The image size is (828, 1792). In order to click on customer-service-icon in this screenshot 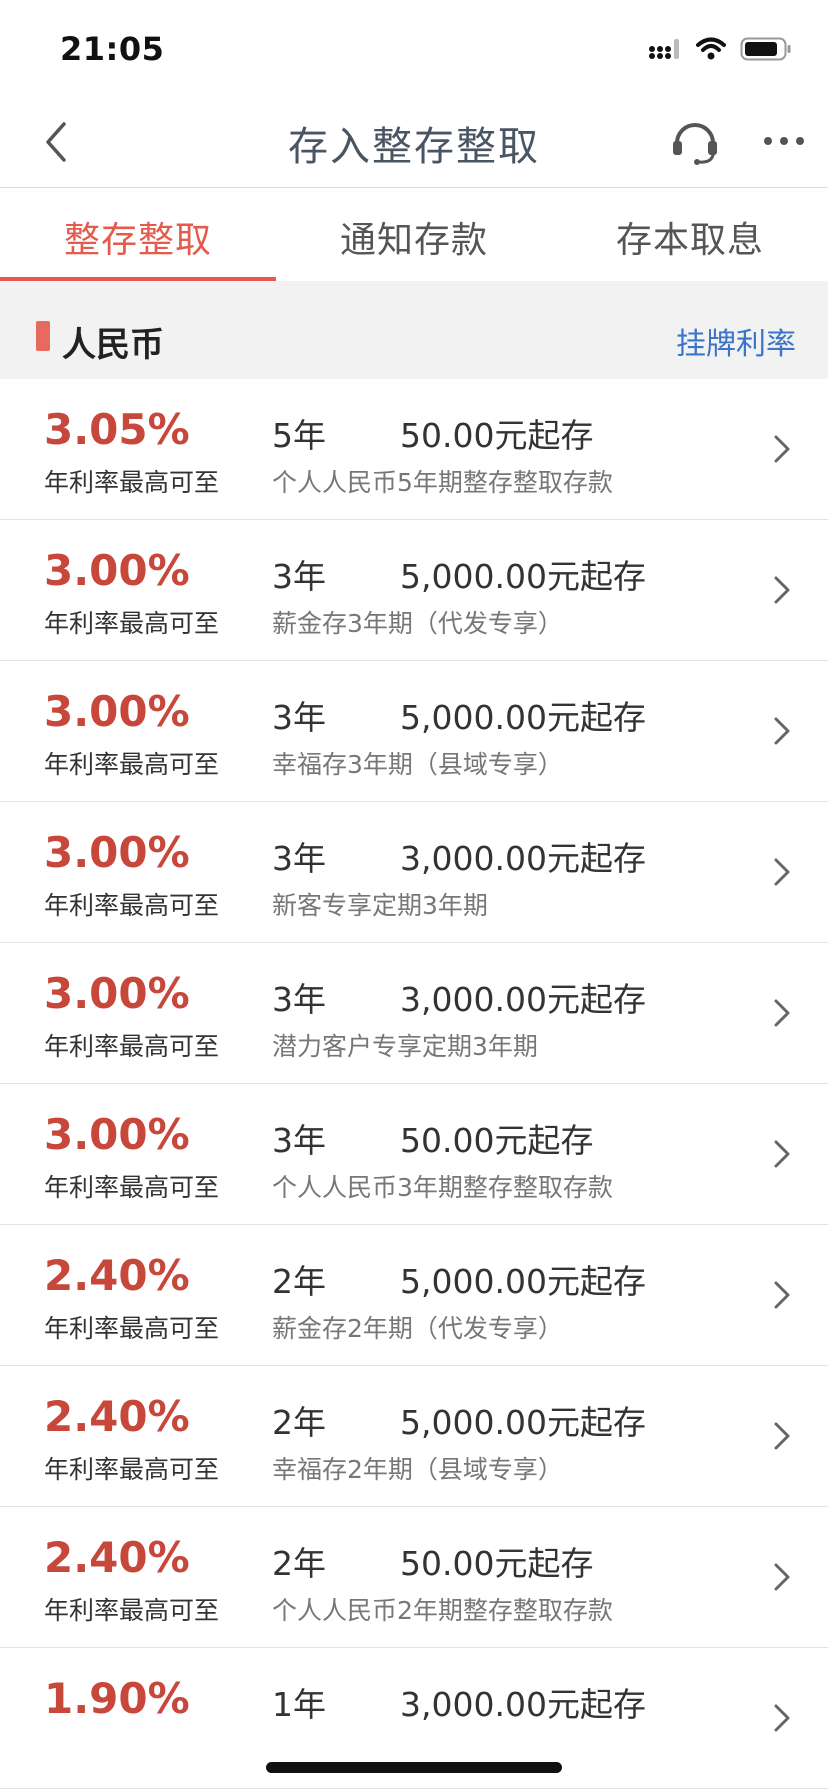, I will do `click(695, 144)`.